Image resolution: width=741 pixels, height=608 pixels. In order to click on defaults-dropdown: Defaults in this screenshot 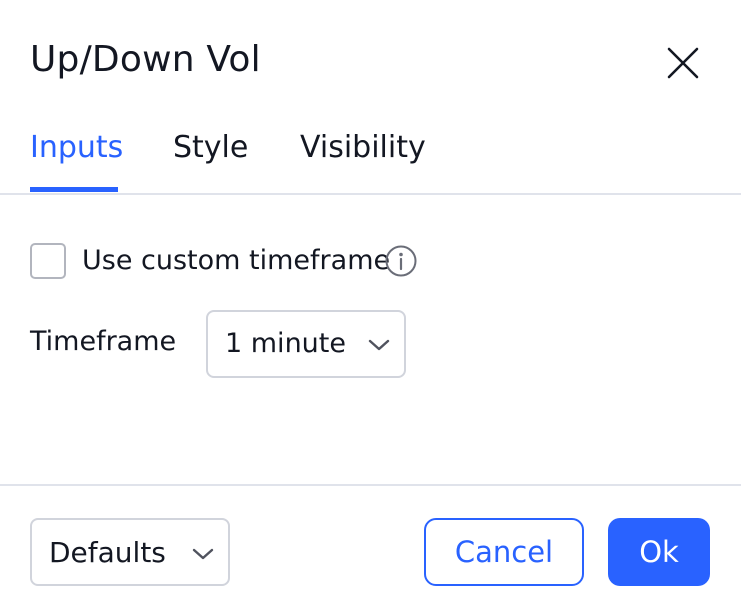, I will do `click(130, 552)`.